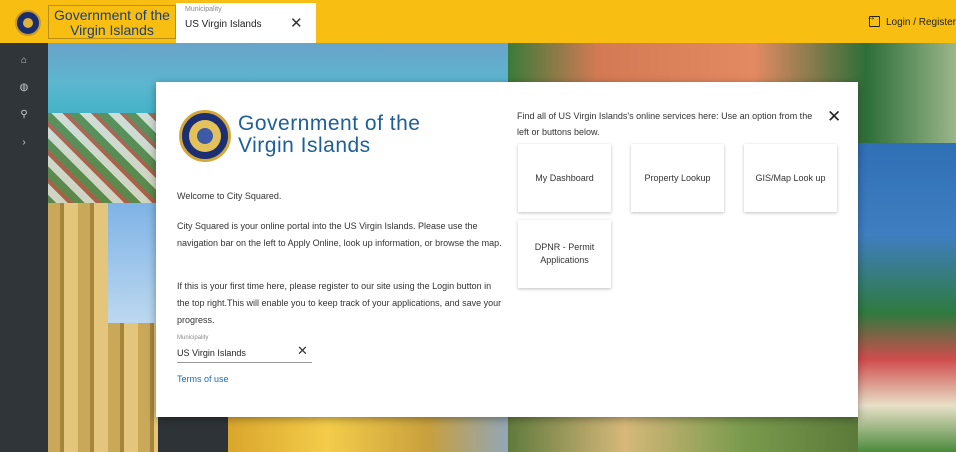 The width and height of the screenshot is (956, 452). I want to click on login-label: Login / Register, so click(920, 22).